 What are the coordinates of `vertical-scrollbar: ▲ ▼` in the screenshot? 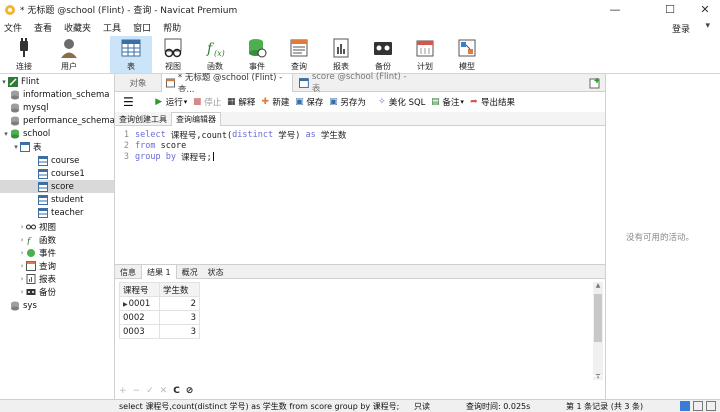 It's located at (598, 331).